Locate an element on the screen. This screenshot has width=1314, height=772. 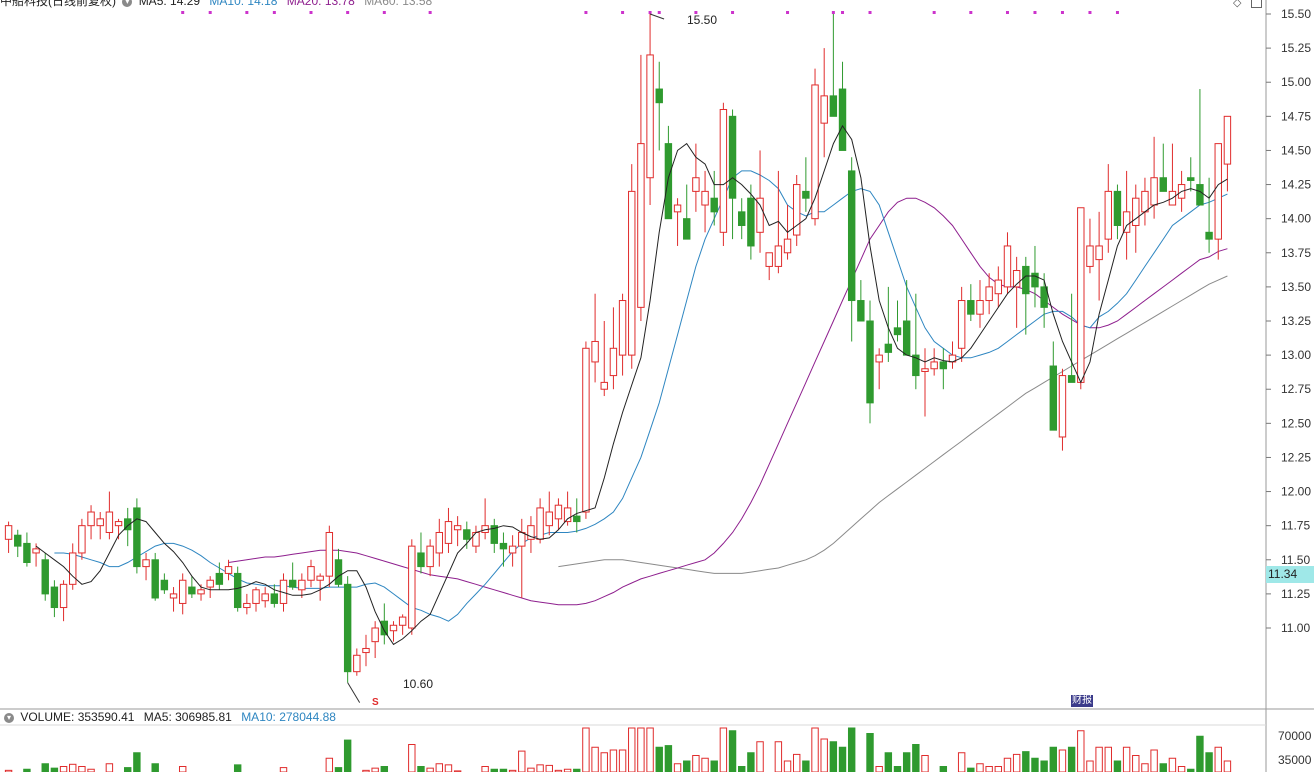
axis-tick-label: 13.75 is located at coordinates (1296, 253).